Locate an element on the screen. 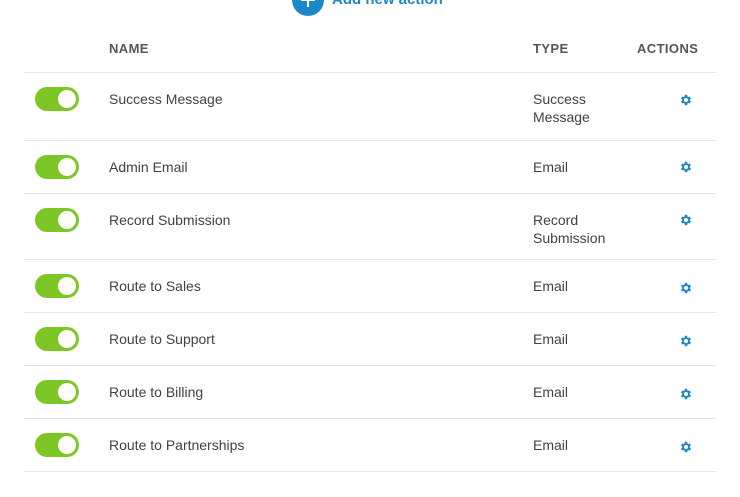 The height and width of the screenshot is (497, 740). action-type: Success Message is located at coordinates (578, 108).